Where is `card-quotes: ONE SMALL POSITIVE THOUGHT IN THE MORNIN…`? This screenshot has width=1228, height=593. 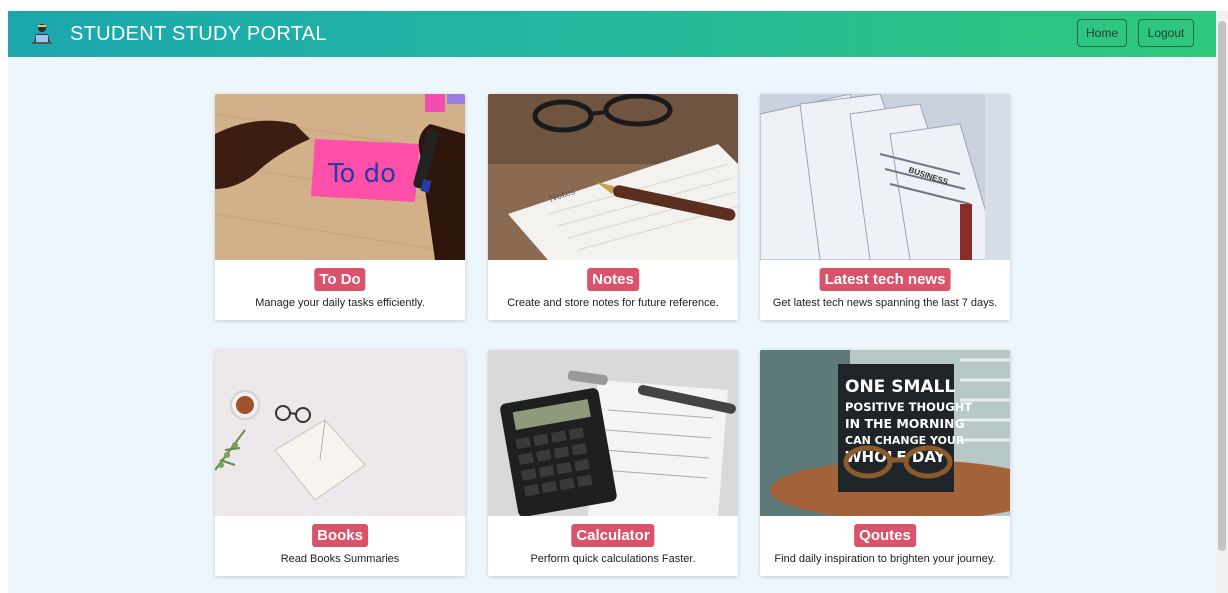 card-quotes: ONE SMALL POSITIVE THOUGHT IN THE MORNIN… is located at coordinates (885, 463).